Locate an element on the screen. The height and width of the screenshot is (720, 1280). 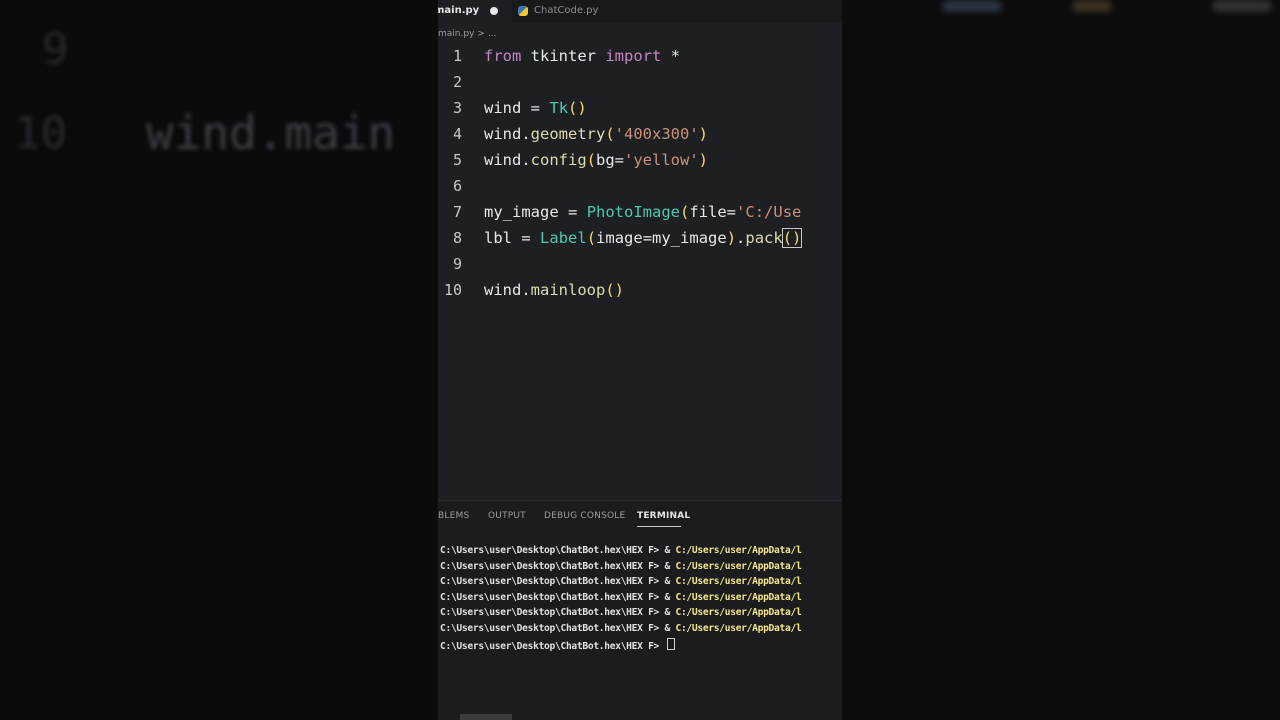
code-text: wind = Tk() is located at coordinates (535, 108).